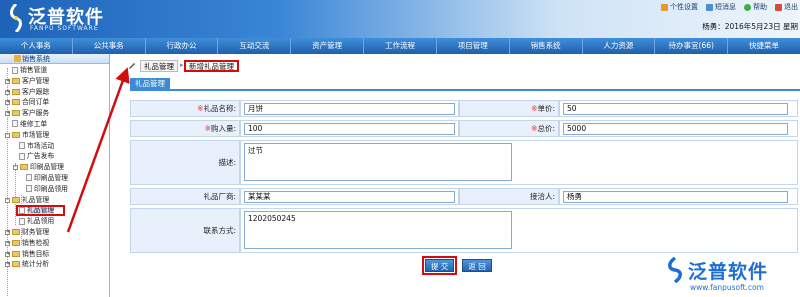 This screenshot has width=800, height=297. What do you see at coordinates (786, 7) in the screenshot?
I see `logout-link: 退出` at bounding box center [786, 7].